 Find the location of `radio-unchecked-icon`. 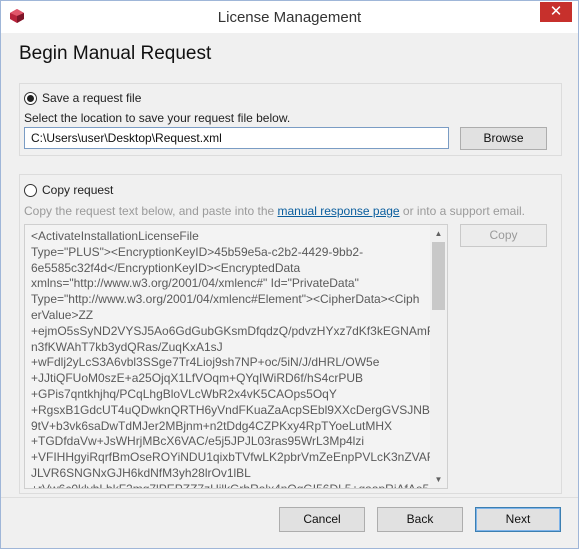

radio-unchecked-icon is located at coordinates (30, 190).